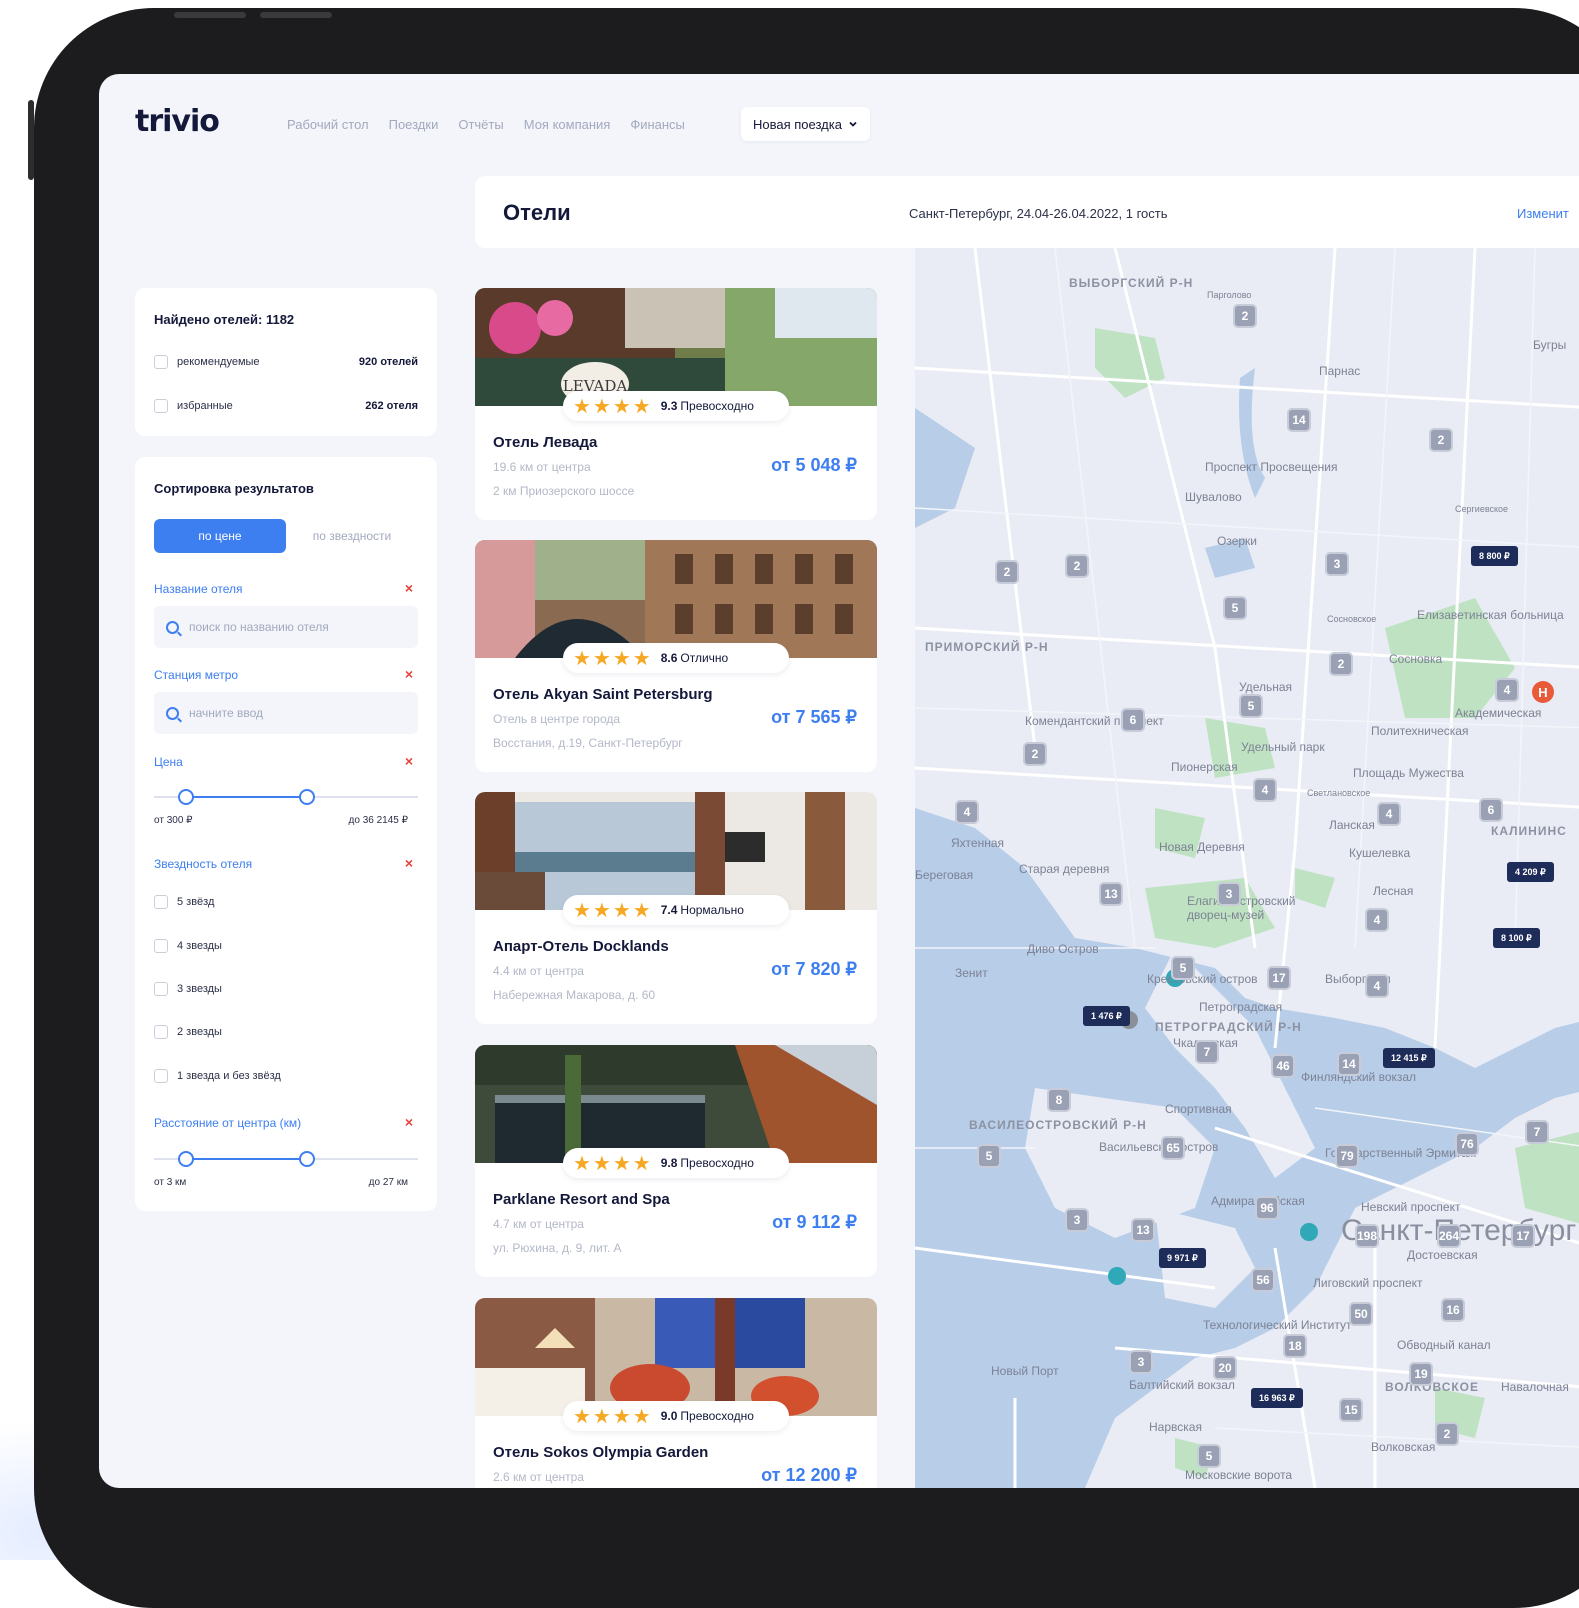  I want to click on hotel-price: от 7 820 ₽, so click(814, 969).